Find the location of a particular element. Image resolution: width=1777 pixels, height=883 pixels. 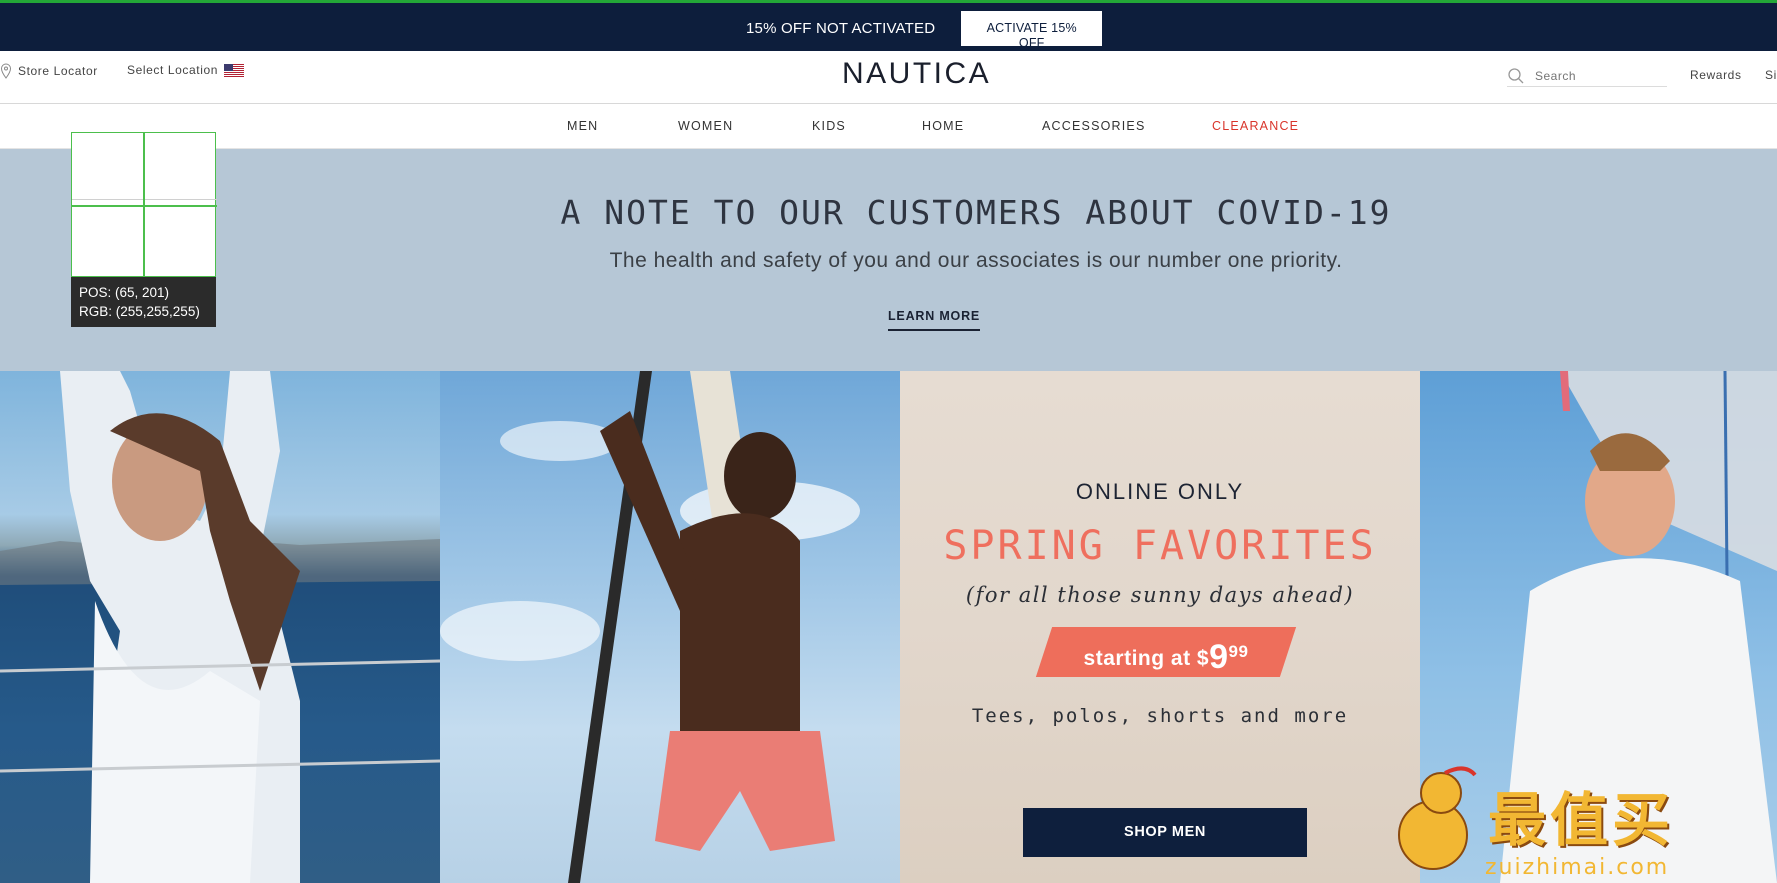

watermark-text: 最值买 is located at coordinates (1581, 820).